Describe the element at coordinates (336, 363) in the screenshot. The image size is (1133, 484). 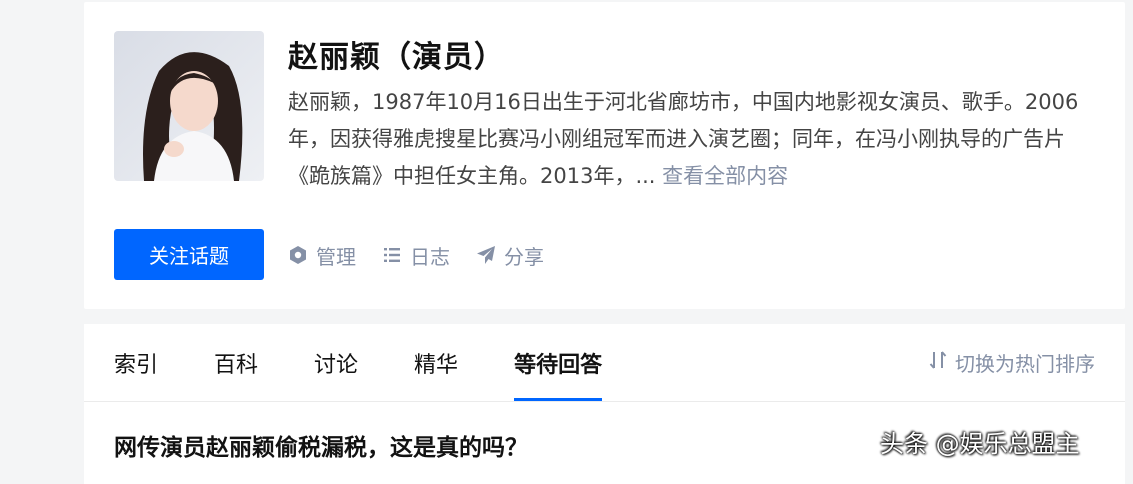
I see `tab-discussion: 讨论` at that location.